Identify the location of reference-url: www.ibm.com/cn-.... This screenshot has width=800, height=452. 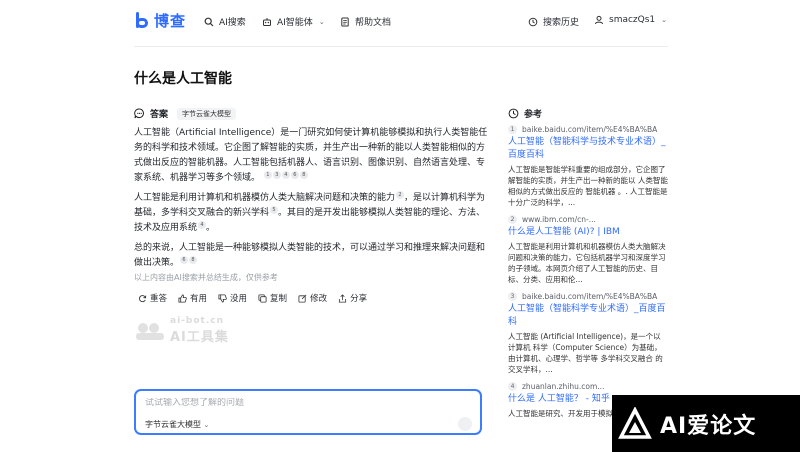
(559, 219).